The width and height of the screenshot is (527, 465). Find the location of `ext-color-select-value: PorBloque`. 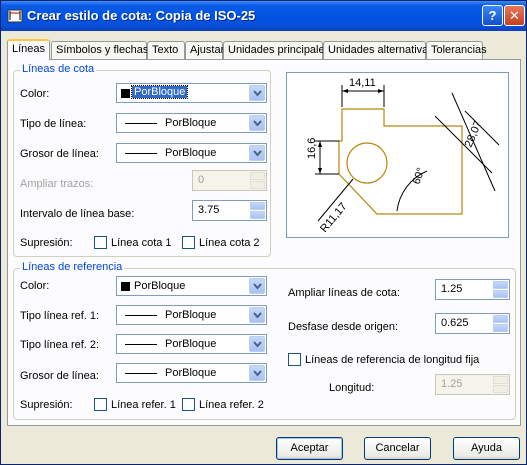

ext-color-select-value: PorBloque is located at coordinates (160, 286).